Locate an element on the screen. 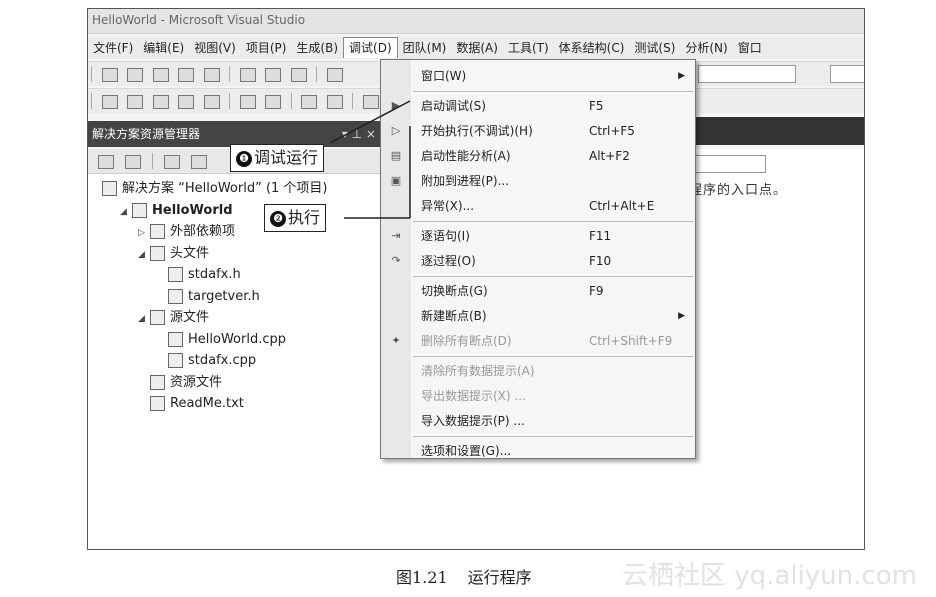  menu-item: 视图(V) is located at coordinates (215, 48).